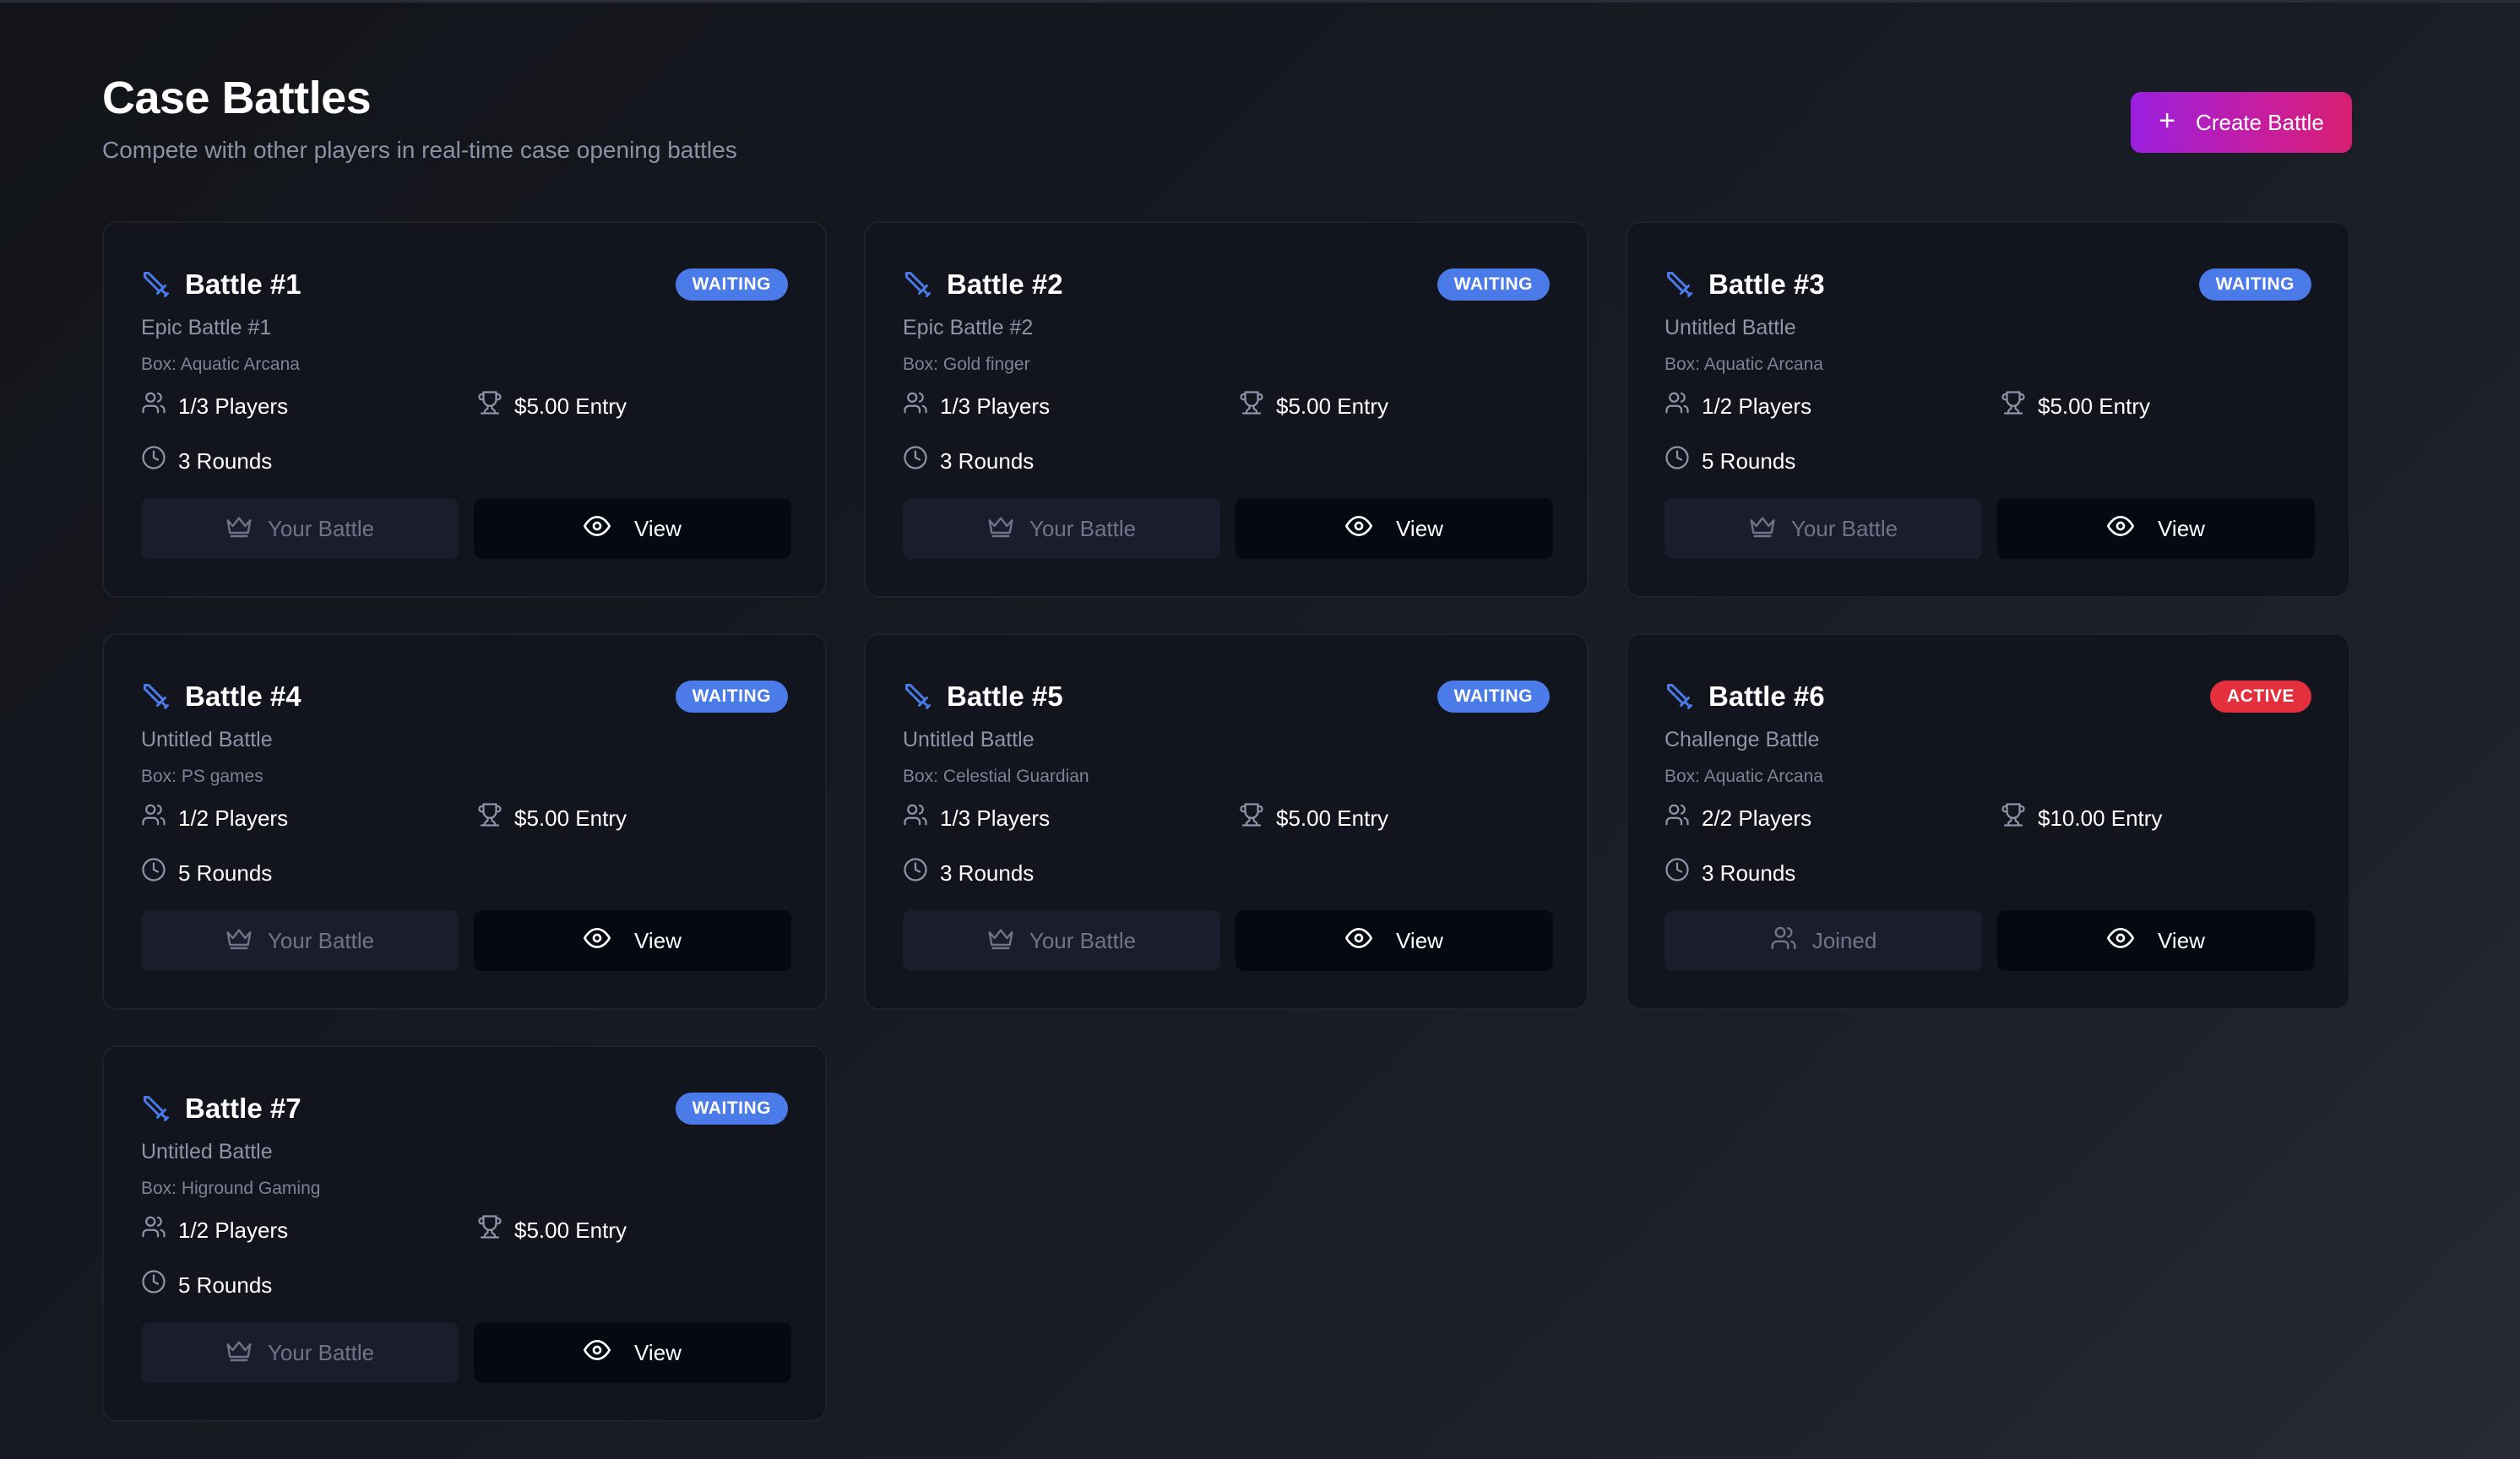  I want to click on battle-card-header: Battle #3 WAITING, so click(1988, 284).